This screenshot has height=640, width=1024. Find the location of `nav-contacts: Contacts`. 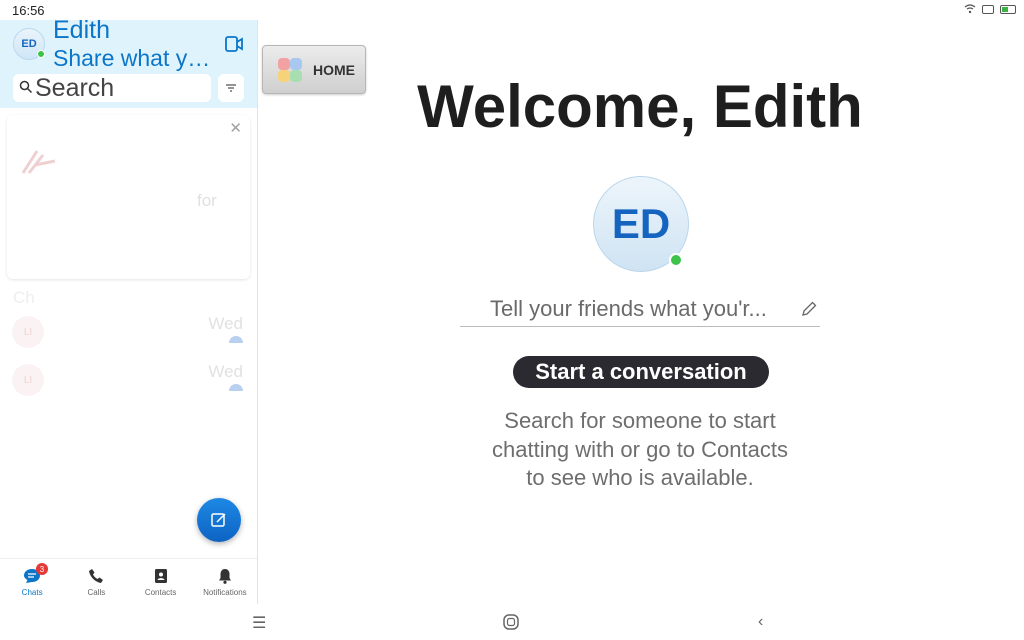

nav-contacts: Contacts is located at coordinates (161, 581).